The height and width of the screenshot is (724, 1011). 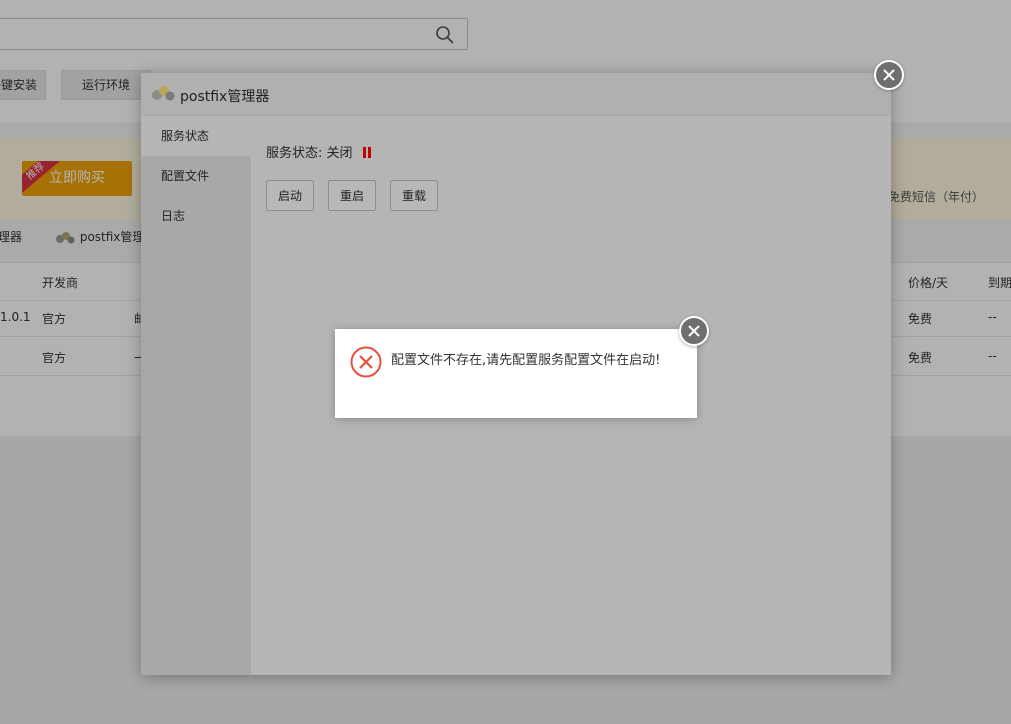 I want to click on sidebar-item-log: 日志, so click(x=196, y=216).